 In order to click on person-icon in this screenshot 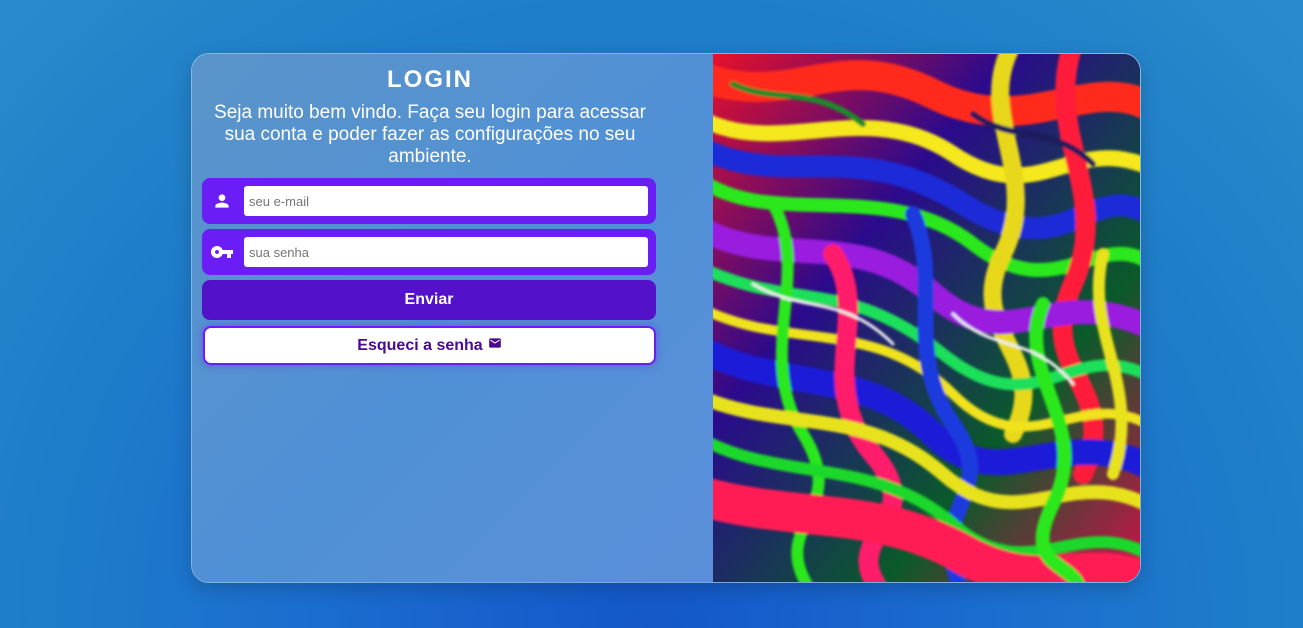, I will do `click(222, 201)`.